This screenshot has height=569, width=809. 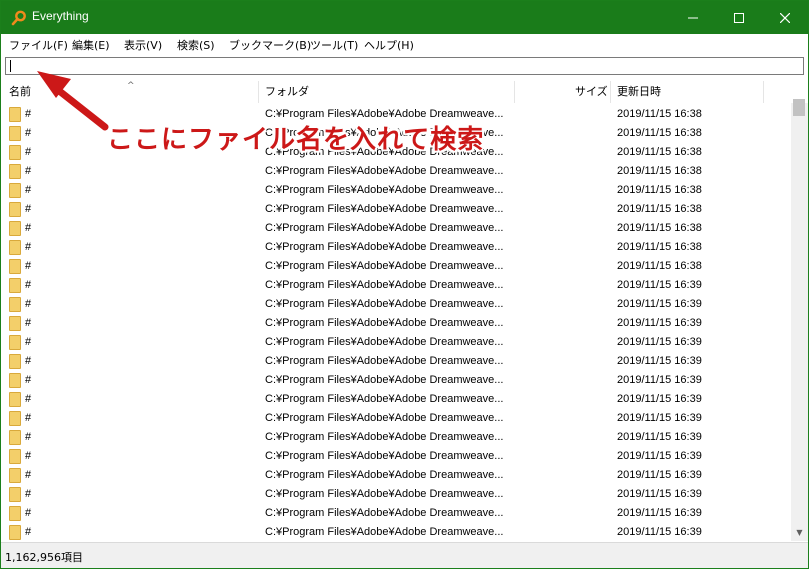 I want to click on column-header: 名前 ^ フォルダ サイズ 更新日時, so click(x=396, y=92).